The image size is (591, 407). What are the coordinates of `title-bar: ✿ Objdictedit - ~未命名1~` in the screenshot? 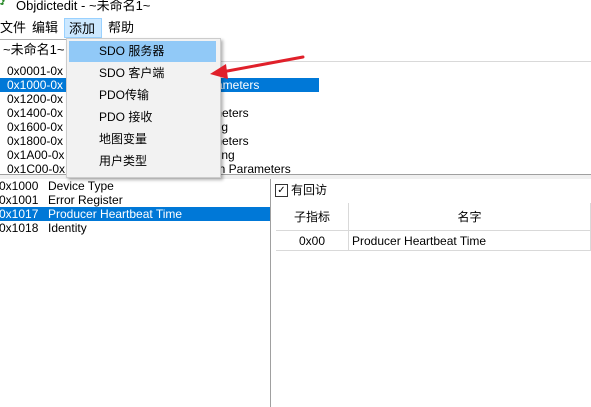 It's located at (295, 8).